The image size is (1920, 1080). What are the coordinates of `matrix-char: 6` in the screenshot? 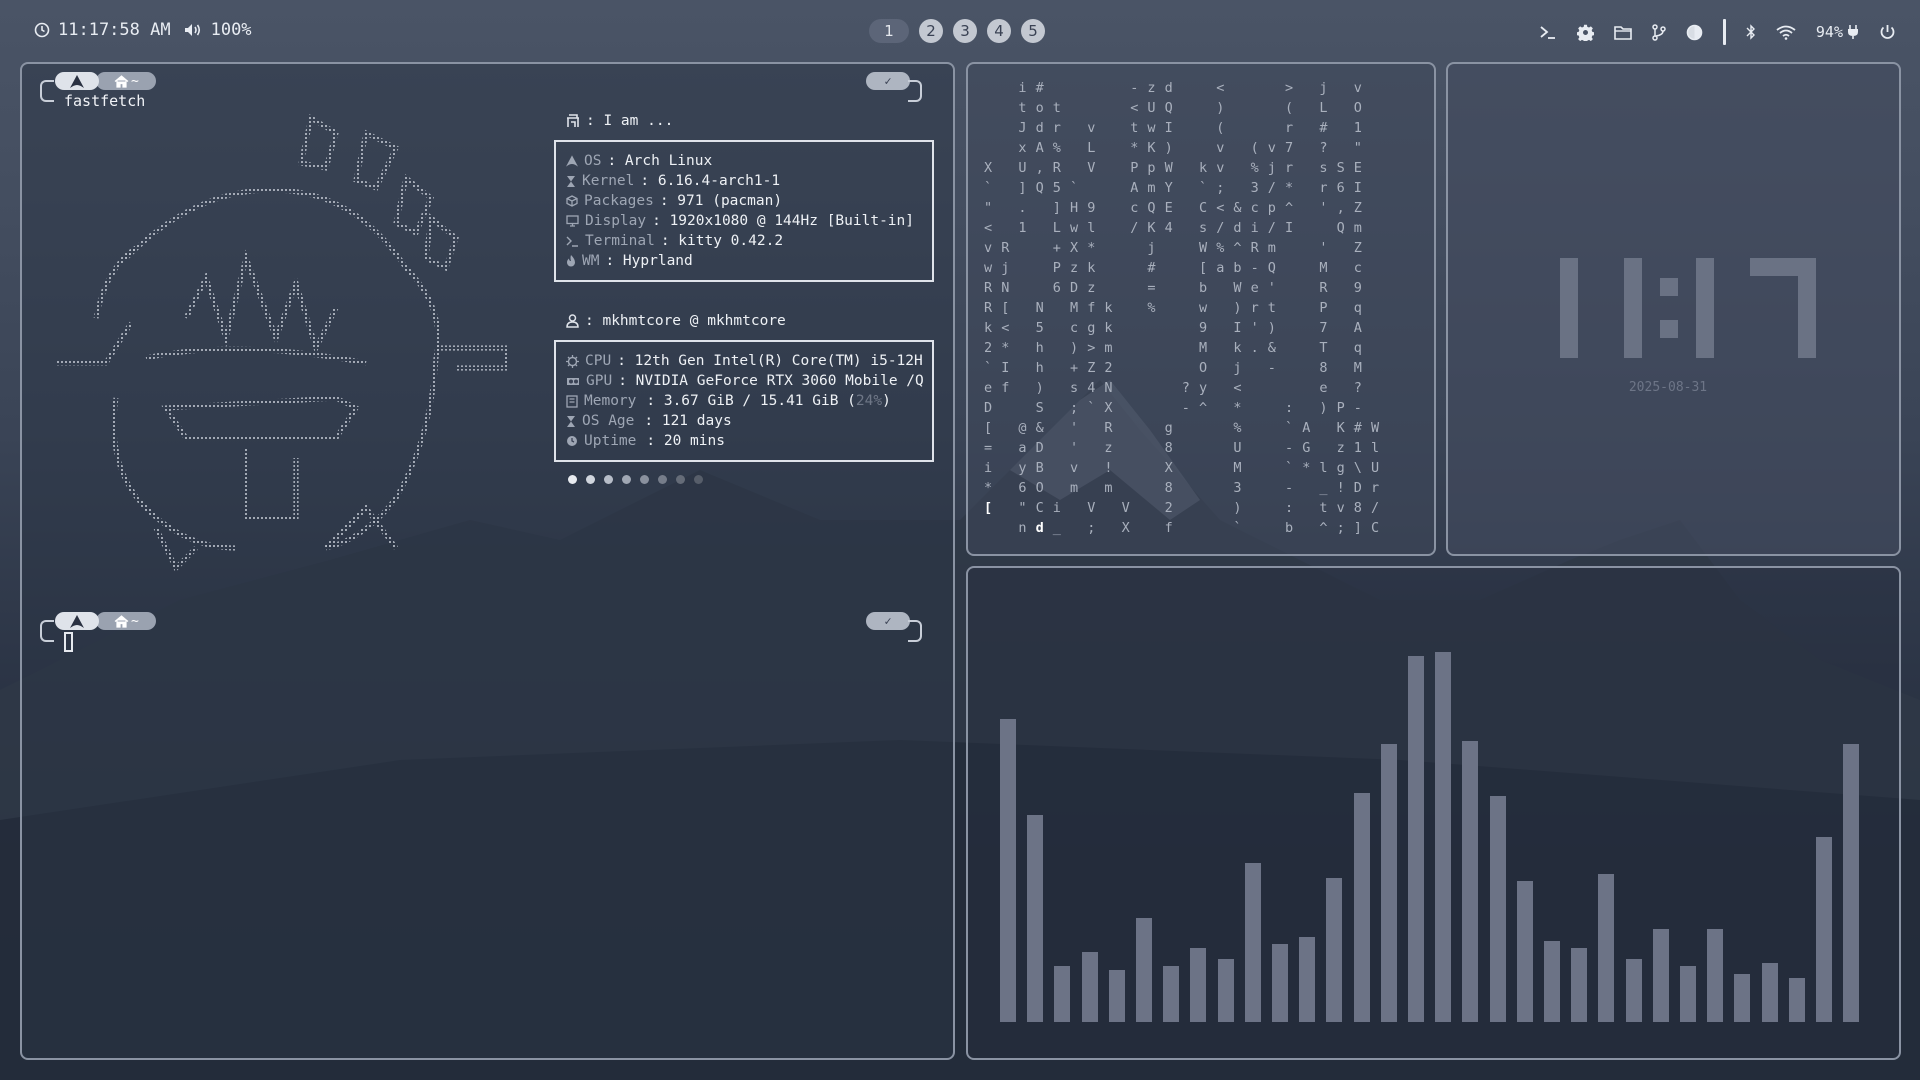 It's located at (1056, 288).